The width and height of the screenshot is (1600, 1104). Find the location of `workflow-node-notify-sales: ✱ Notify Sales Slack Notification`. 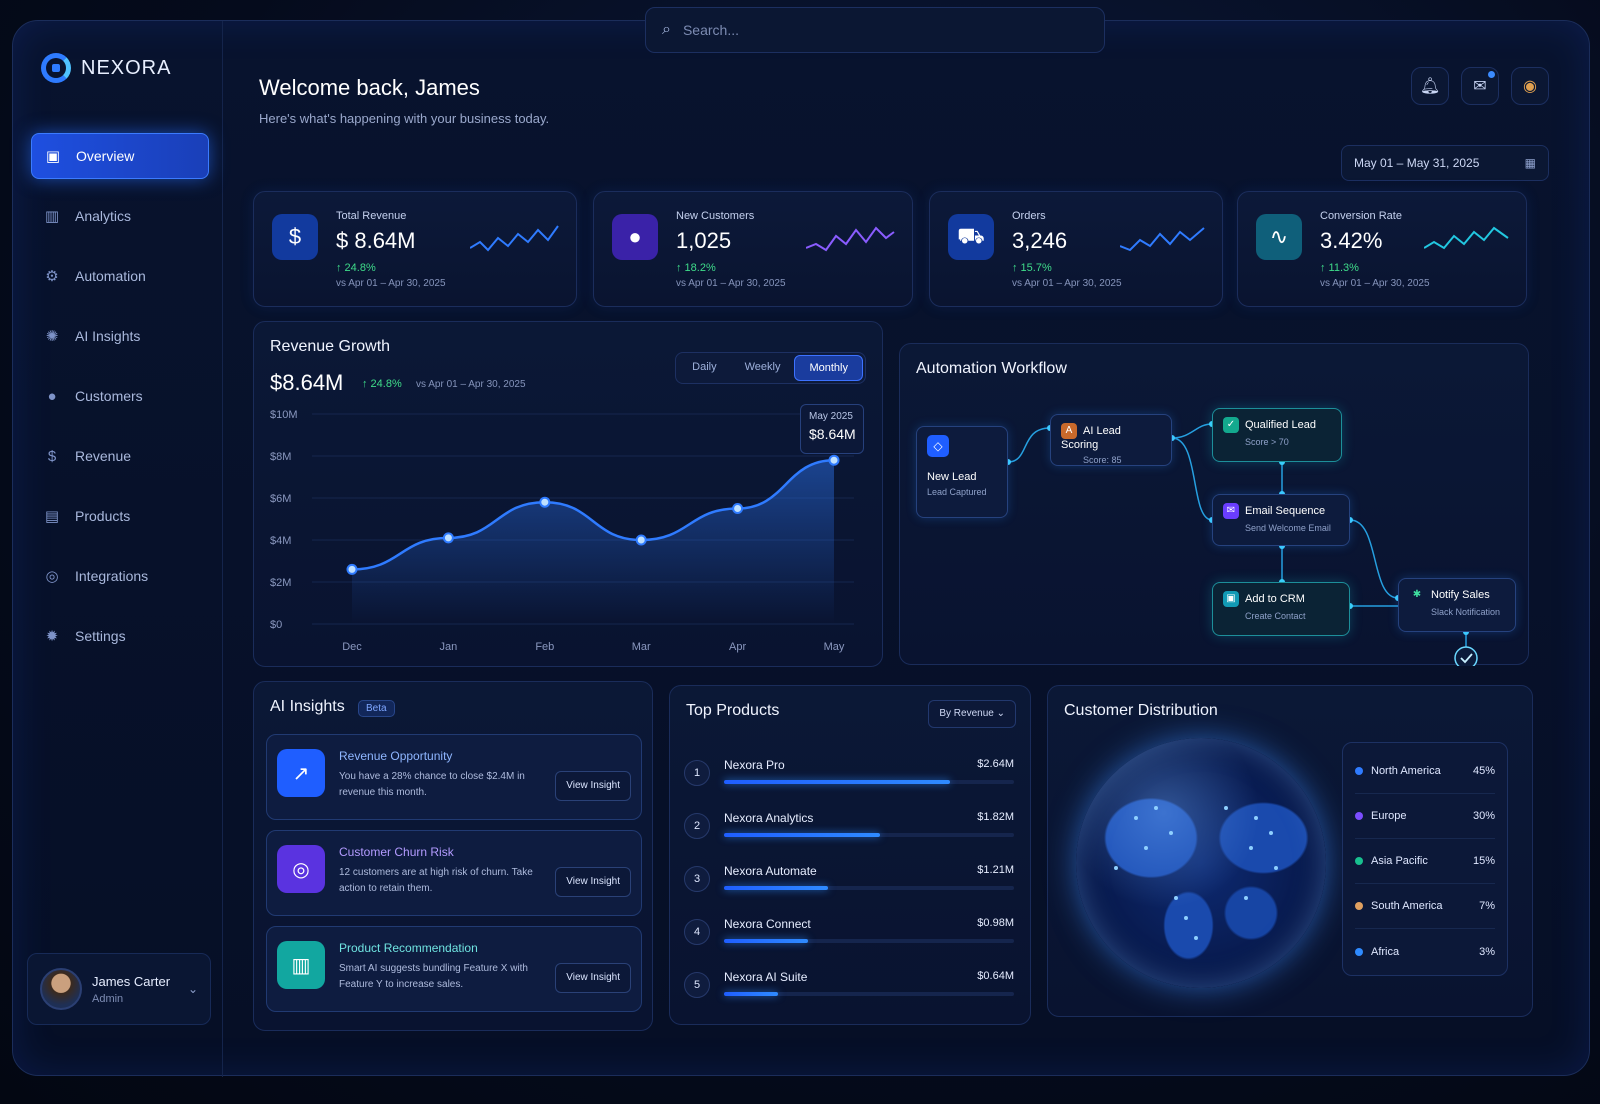

workflow-node-notify-sales: ✱ Notify Sales Slack Notification is located at coordinates (1457, 605).